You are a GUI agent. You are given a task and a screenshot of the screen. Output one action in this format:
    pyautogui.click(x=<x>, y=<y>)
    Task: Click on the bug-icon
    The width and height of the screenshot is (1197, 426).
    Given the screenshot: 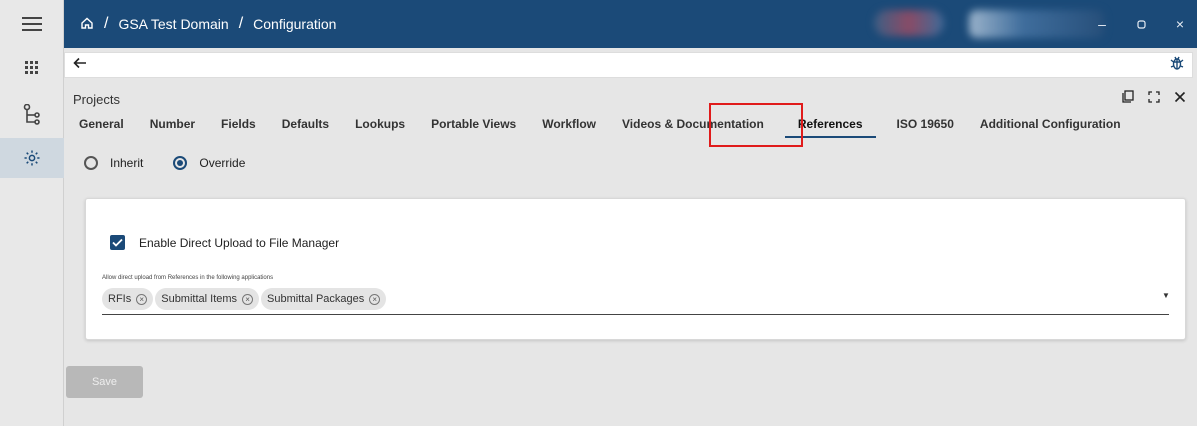 What is the action you would take?
    pyautogui.click(x=1177, y=65)
    